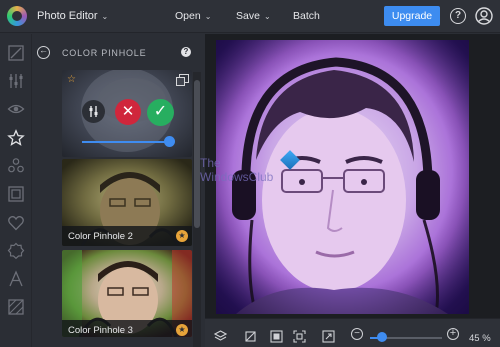  Describe the element at coordinates (43, 52) in the screenshot. I see `back-arrow-icon` at that location.